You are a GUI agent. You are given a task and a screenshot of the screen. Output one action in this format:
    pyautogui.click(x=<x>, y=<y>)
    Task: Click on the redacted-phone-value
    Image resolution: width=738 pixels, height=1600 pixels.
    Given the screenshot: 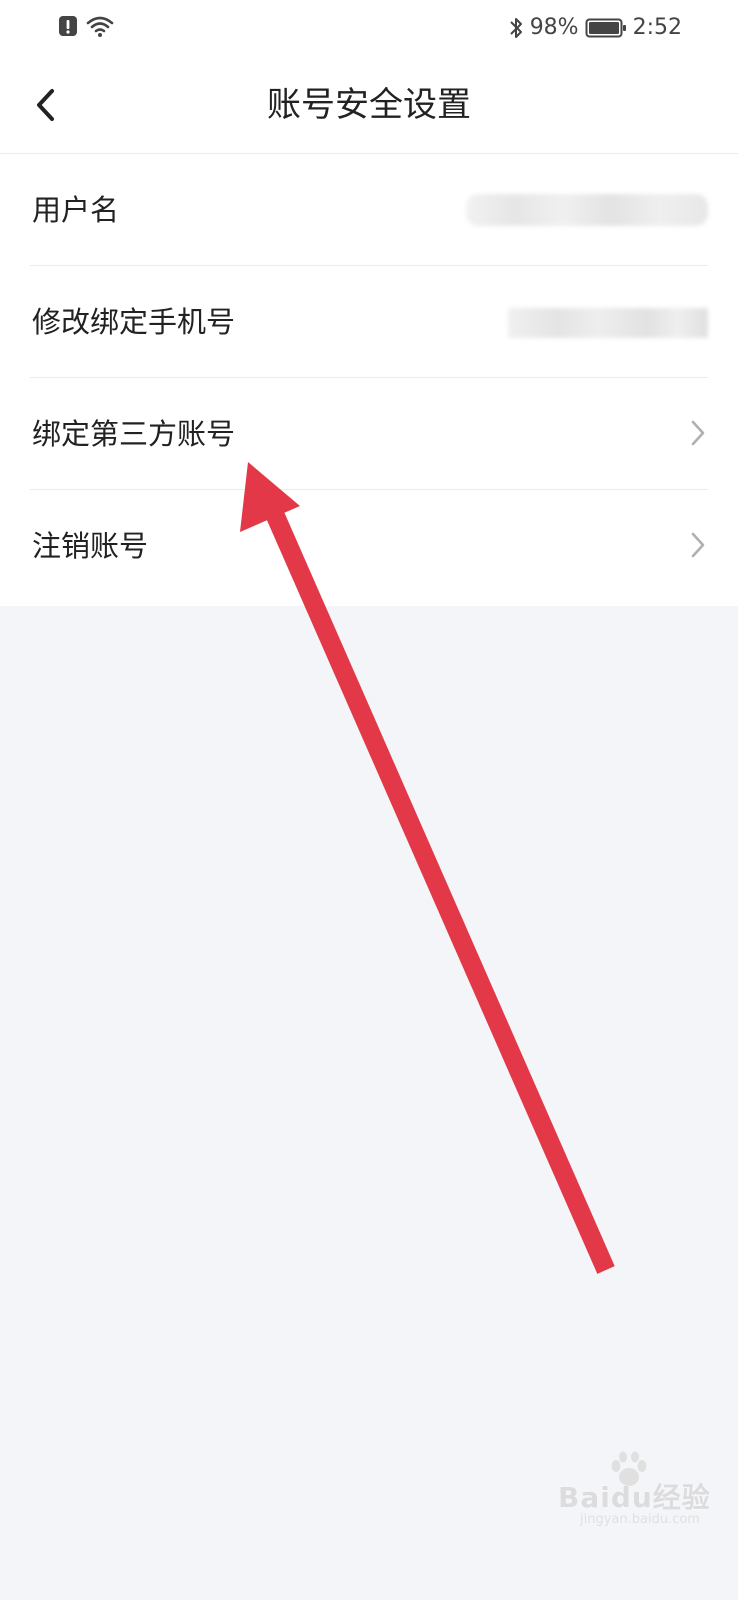 What is the action you would take?
    pyautogui.click(x=608, y=323)
    